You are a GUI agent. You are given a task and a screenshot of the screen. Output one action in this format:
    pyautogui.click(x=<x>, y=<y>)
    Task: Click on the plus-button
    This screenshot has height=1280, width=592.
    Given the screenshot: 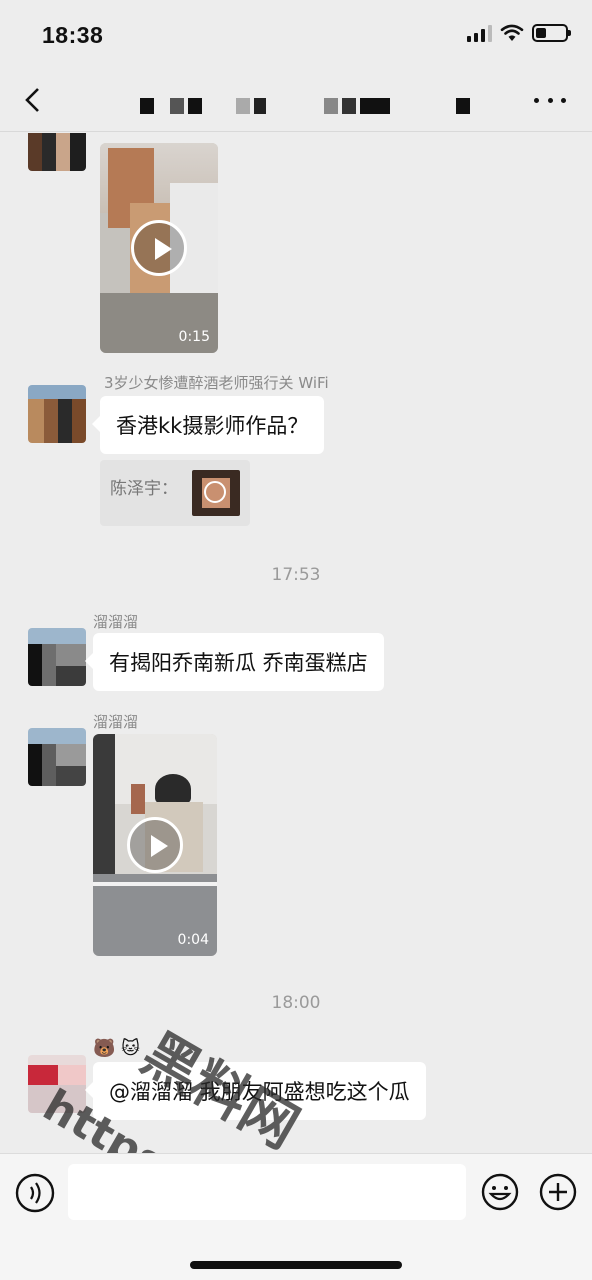 What is the action you would take?
    pyautogui.click(x=558, y=1192)
    